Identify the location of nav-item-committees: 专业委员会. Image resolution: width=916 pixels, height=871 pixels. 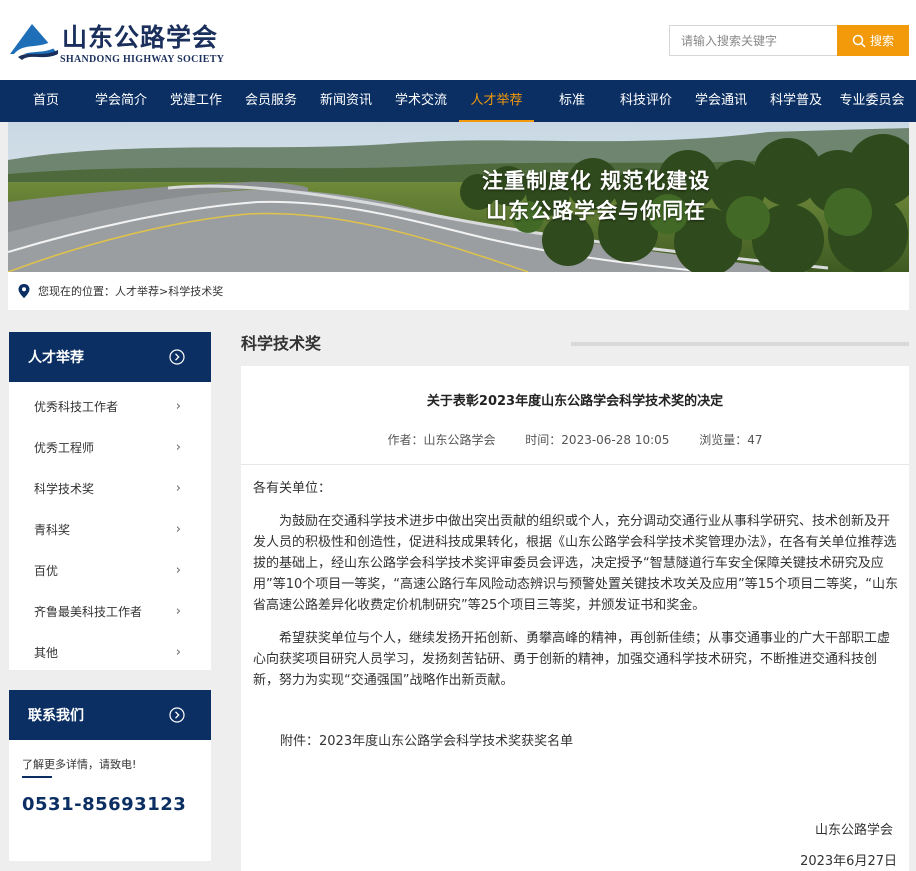
(872, 101).